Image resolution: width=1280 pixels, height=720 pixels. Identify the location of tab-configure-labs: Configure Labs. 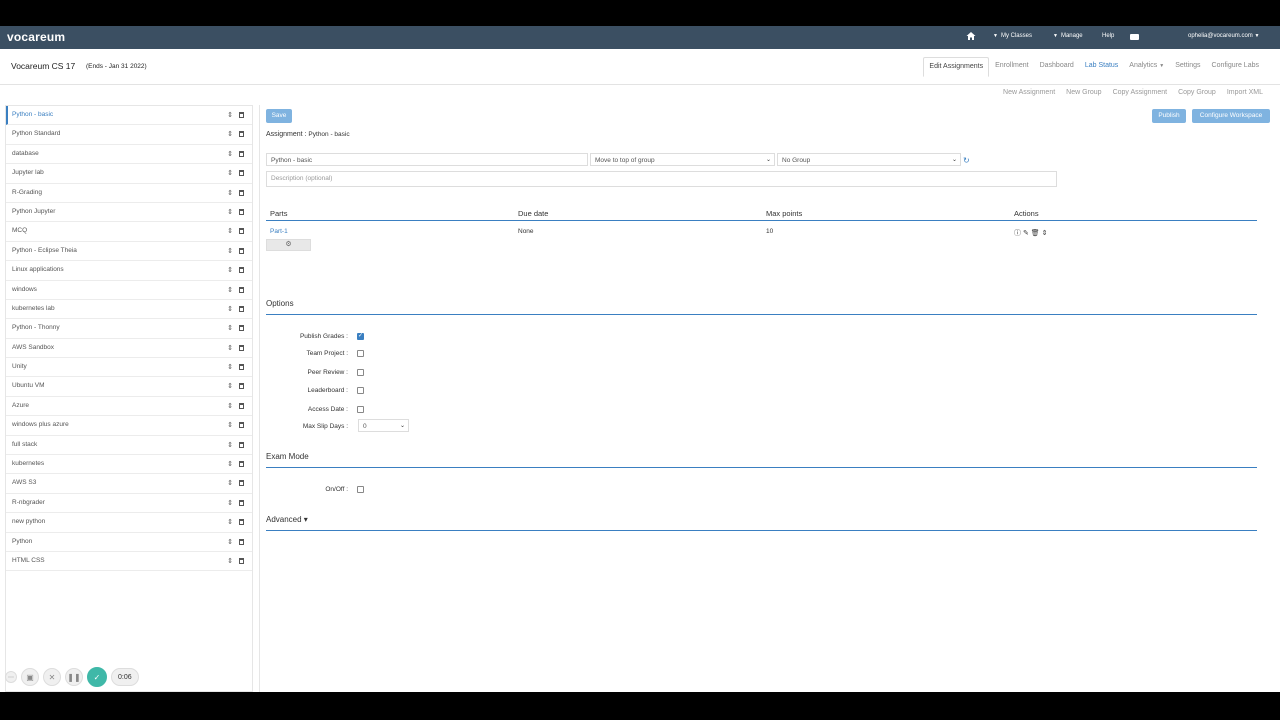
(1235, 67).